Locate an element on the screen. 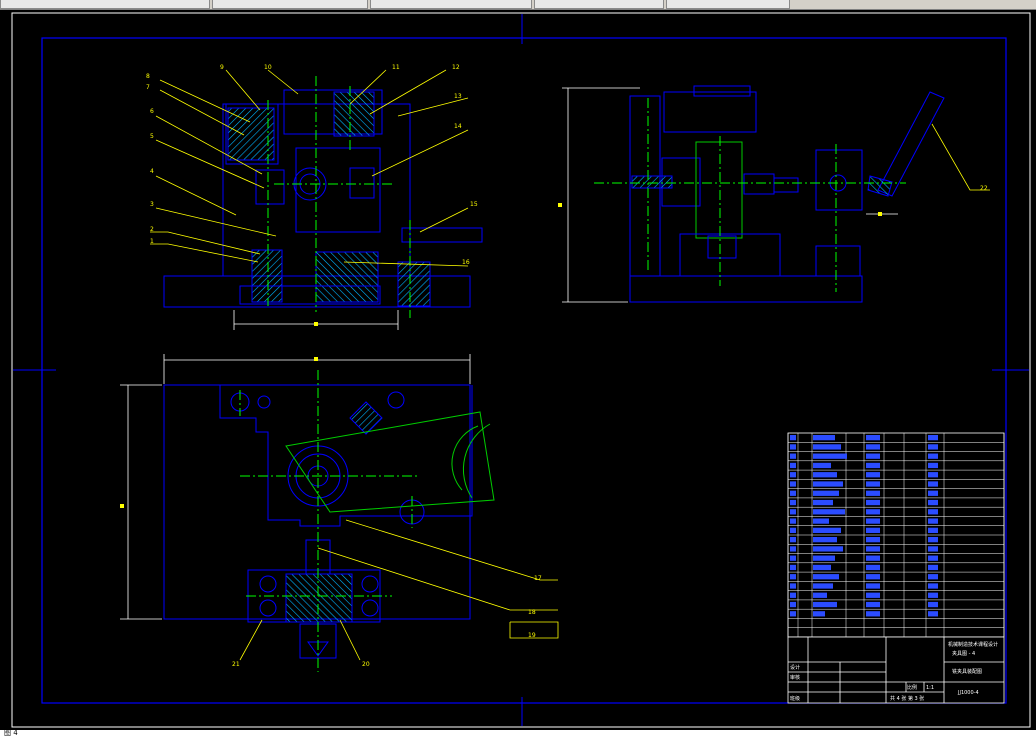  callout-label: 15 is located at coordinates (474, 204).